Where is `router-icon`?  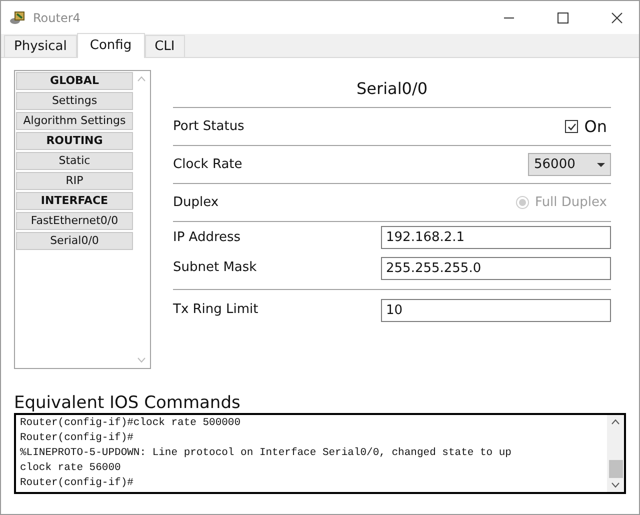
router-icon is located at coordinates (17, 17).